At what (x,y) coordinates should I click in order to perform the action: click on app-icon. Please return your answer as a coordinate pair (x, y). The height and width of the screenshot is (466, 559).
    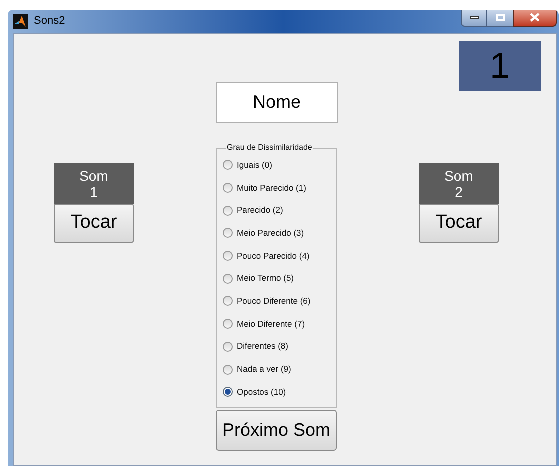
    Looking at the image, I should click on (20, 21).